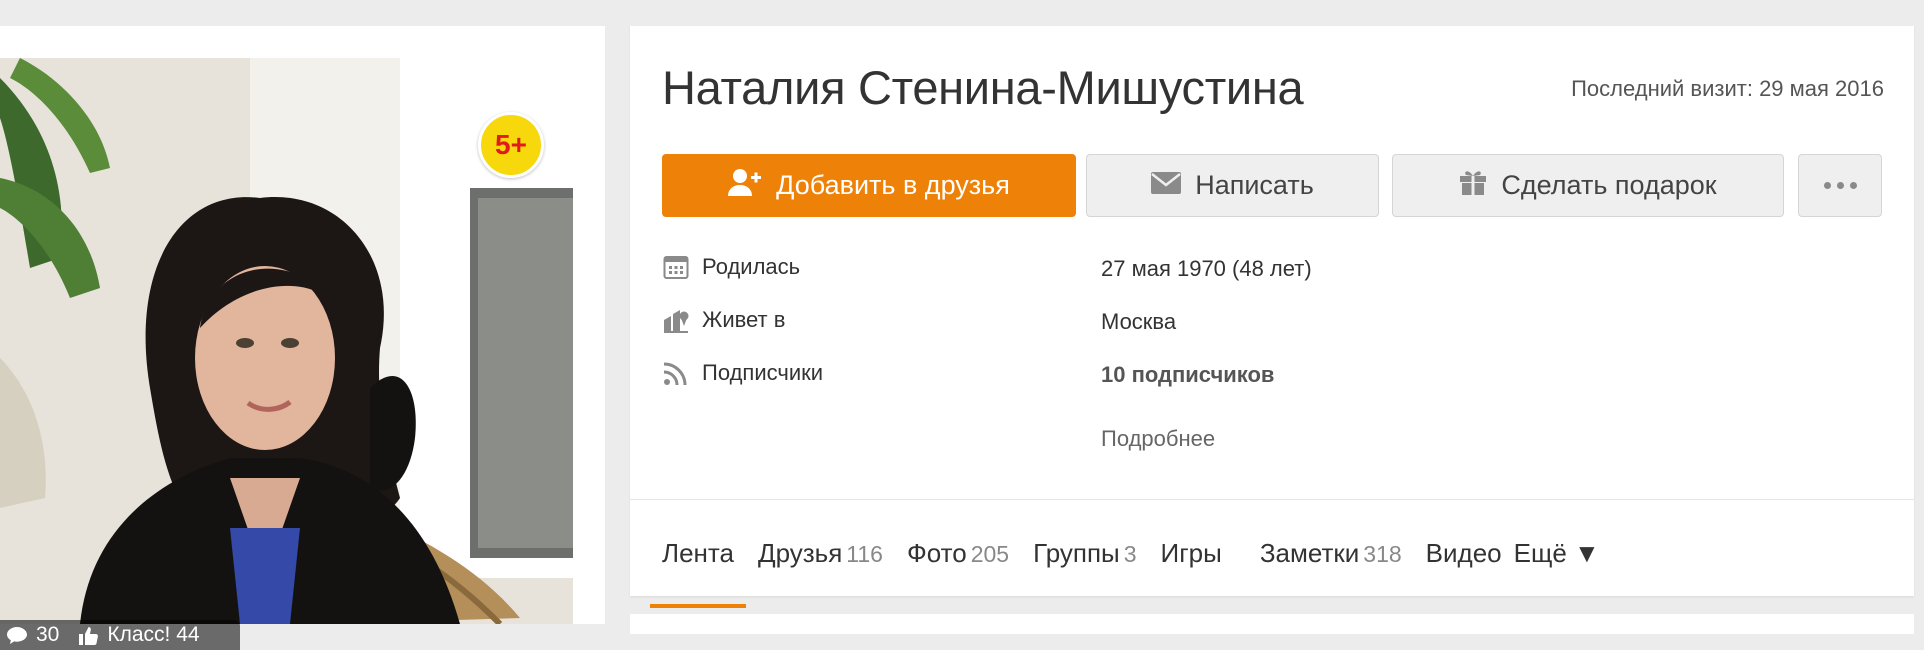 The height and width of the screenshot is (650, 1924). Describe the element at coordinates (820, 560) in the screenshot. I see `tab-friends: Друзья 116` at that location.